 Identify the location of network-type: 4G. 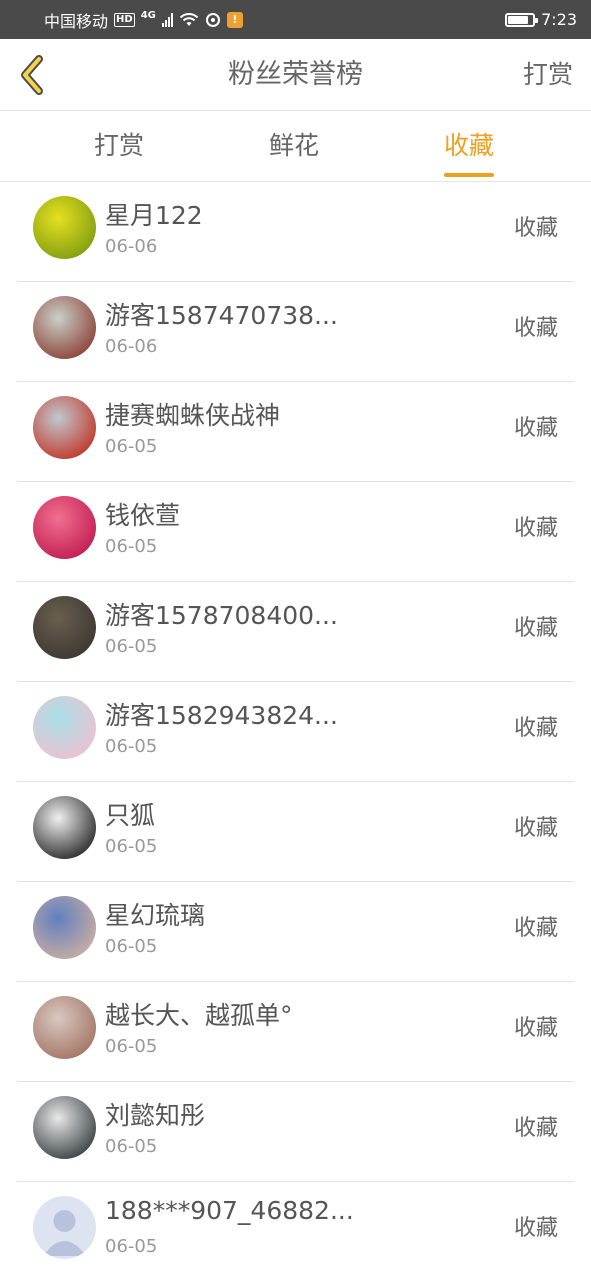
(148, 15).